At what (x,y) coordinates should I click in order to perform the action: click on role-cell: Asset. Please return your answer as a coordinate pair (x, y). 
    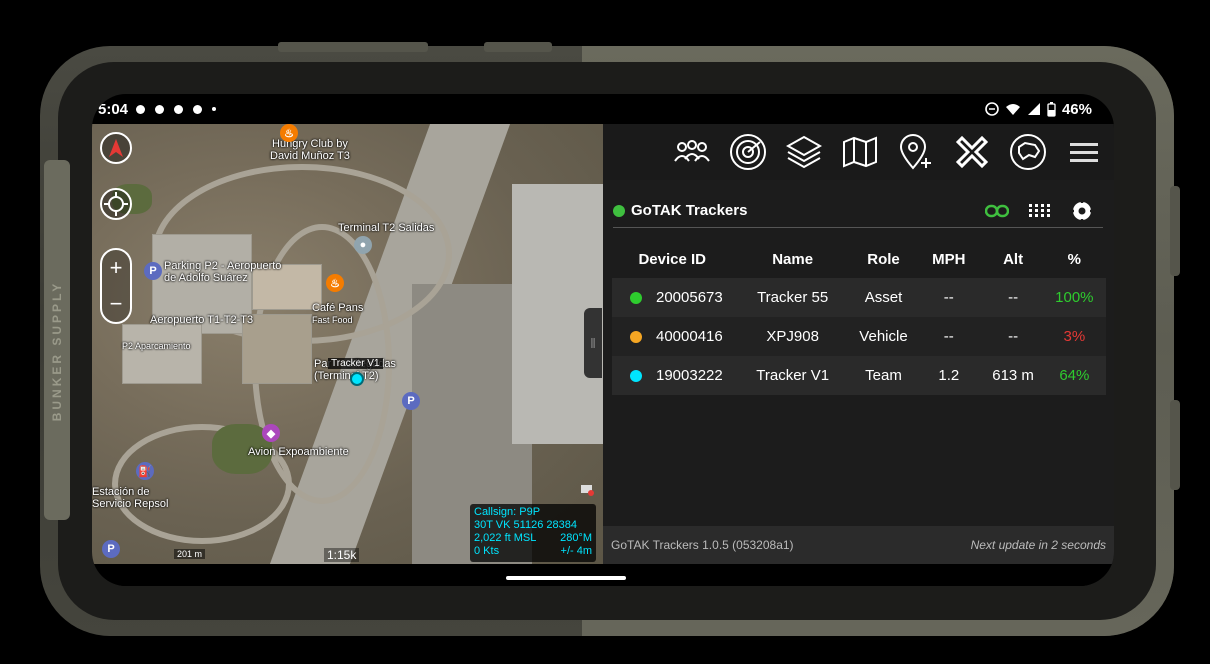
    Looking at the image, I should click on (883, 297).